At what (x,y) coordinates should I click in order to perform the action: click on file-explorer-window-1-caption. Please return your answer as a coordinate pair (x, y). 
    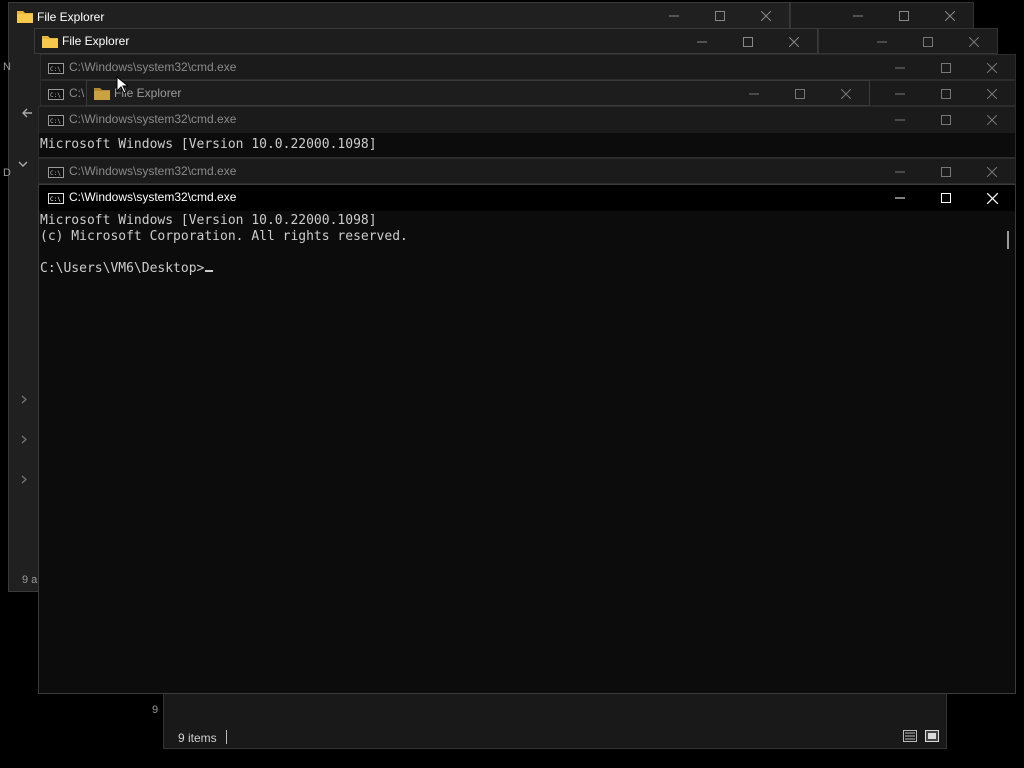
    Looking at the image, I should click on (882, 16).